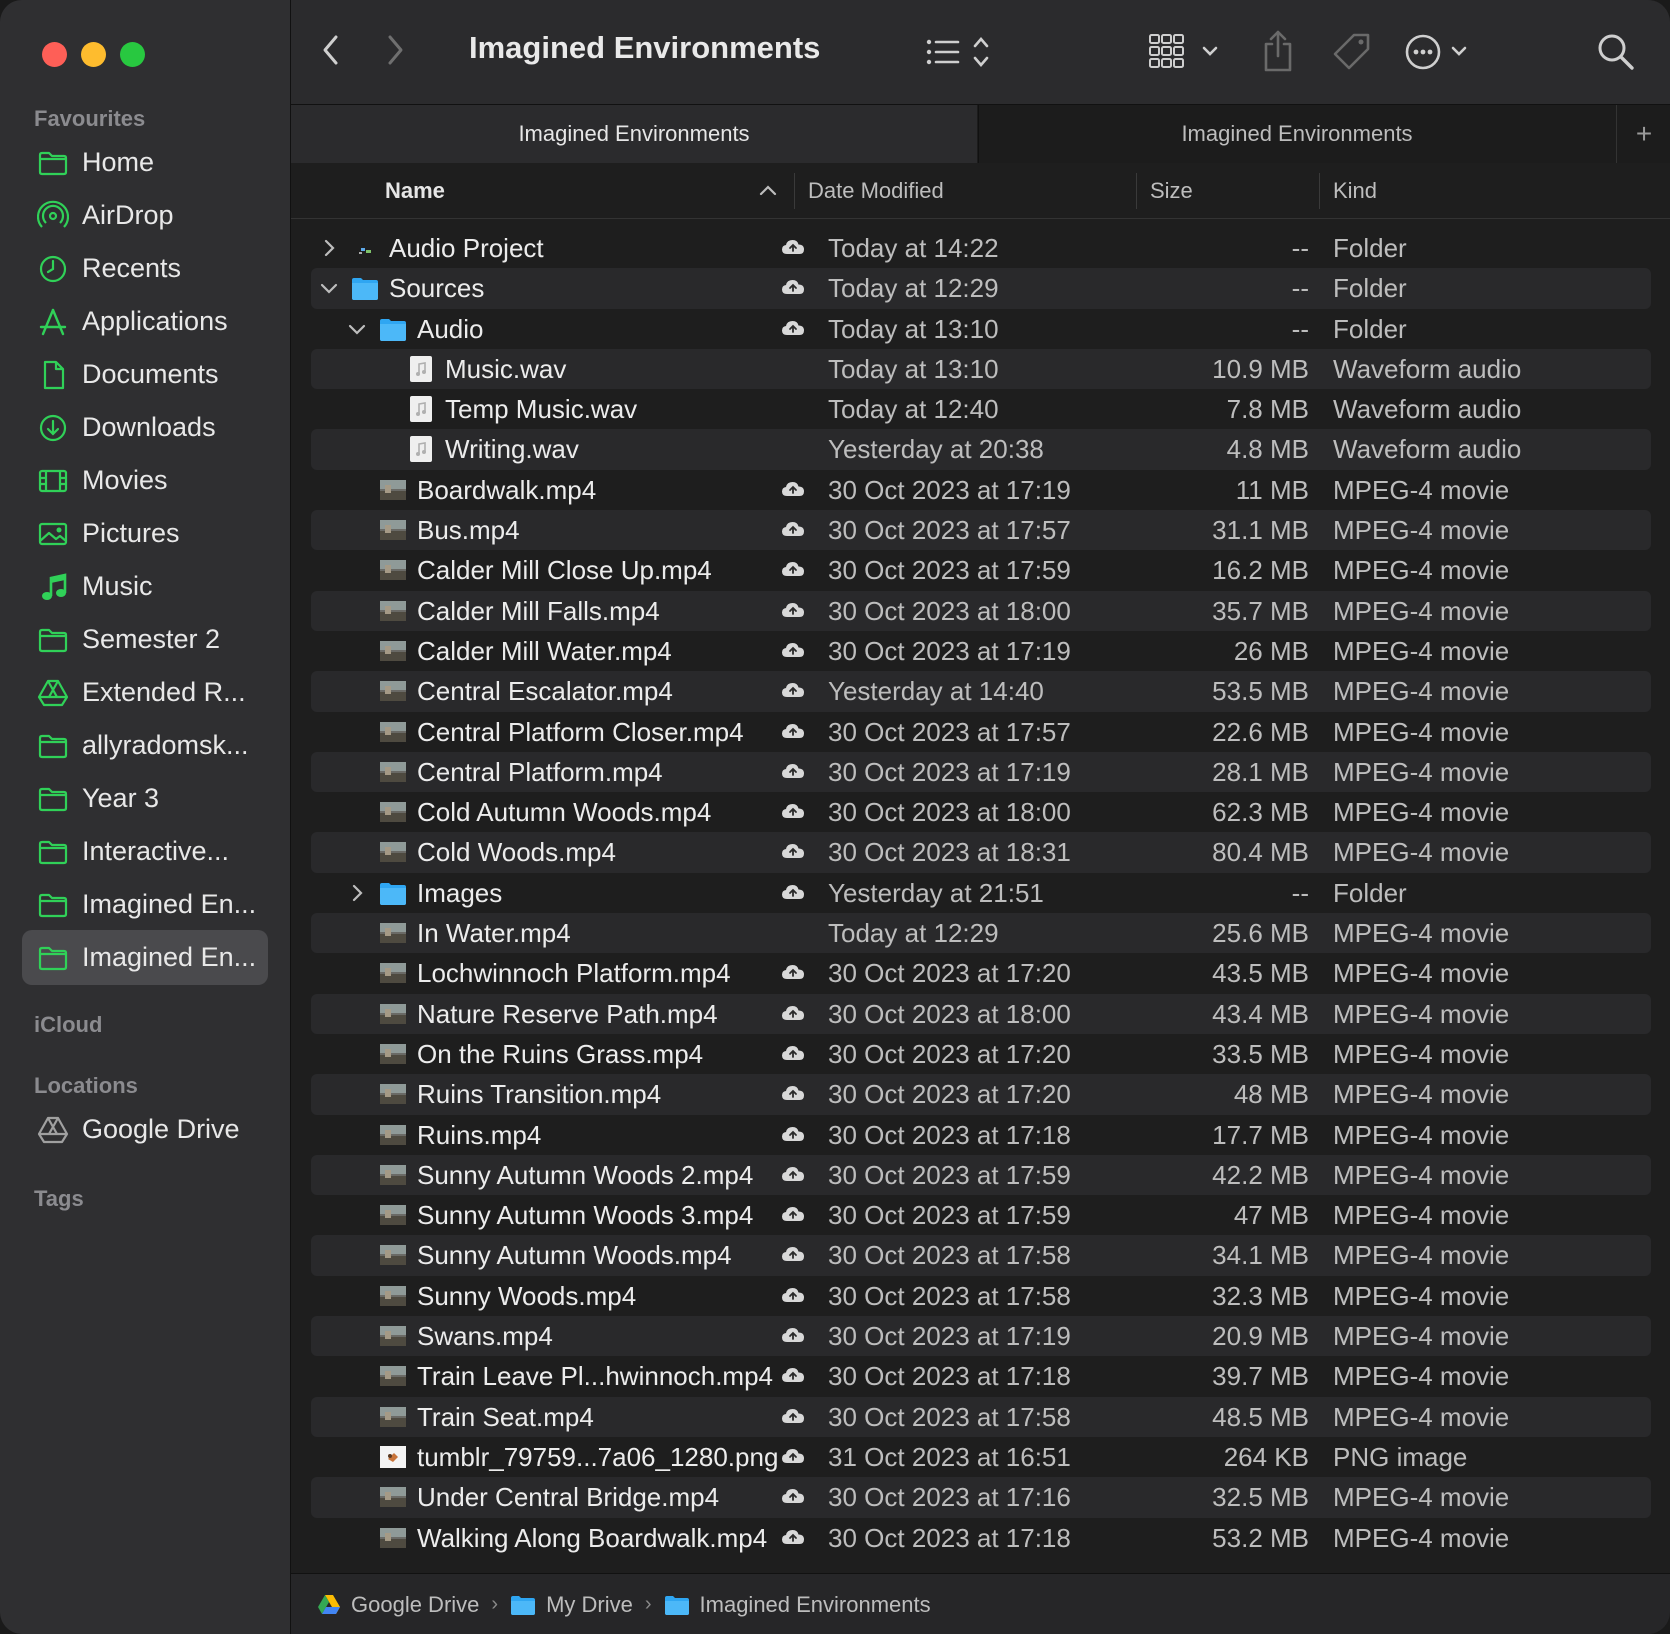  What do you see at coordinates (1296, 134) in the screenshot?
I see `tab-imagined-environments-2: Imagined Environments` at bounding box center [1296, 134].